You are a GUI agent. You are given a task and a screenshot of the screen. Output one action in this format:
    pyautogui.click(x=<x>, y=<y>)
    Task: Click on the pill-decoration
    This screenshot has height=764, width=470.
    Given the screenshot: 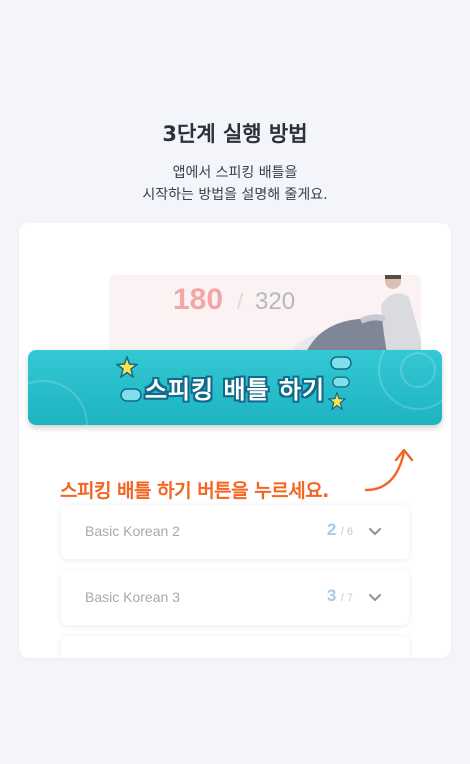 What is the action you would take?
    pyautogui.click(x=341, y=363)
    